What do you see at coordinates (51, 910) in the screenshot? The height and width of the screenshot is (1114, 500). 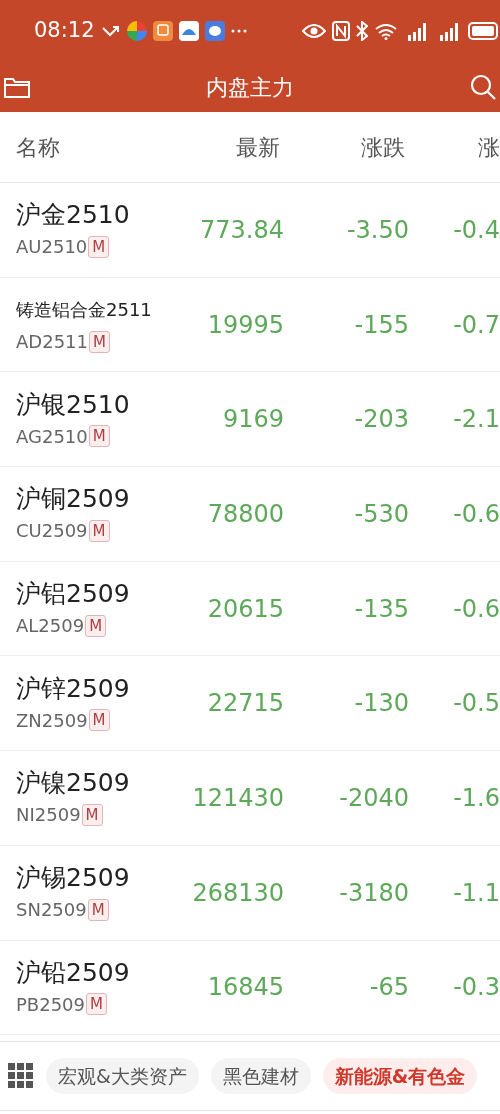 I see `contract-code: SN2509` at bounding box center [51, 910].